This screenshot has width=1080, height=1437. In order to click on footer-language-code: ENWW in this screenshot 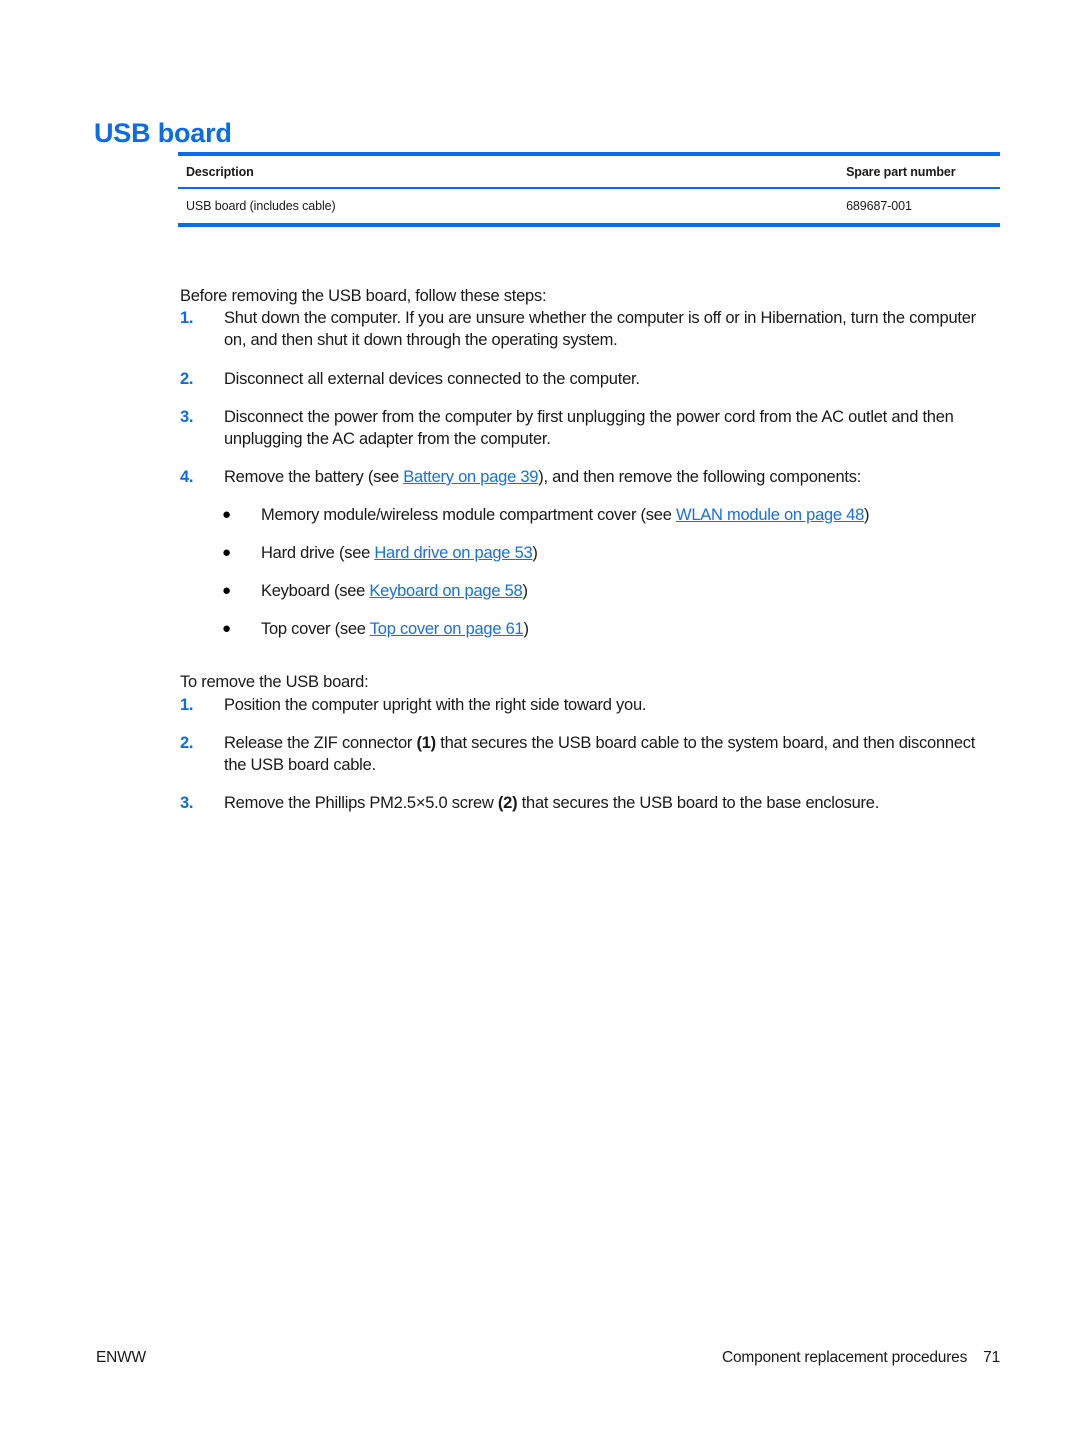, I will do `click(121, 1357)`.